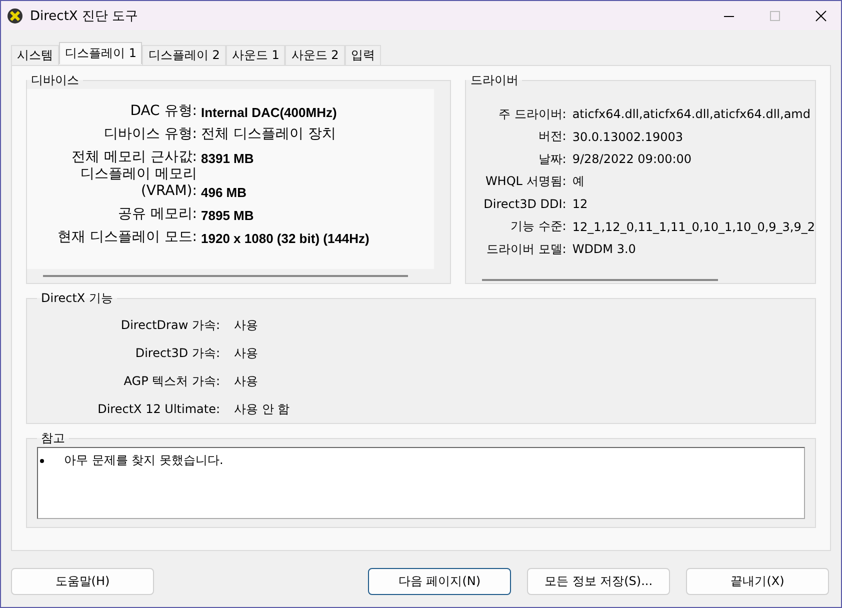 This screenshot has height=608, width=842. What do you see at coordinates (362, 55) in the screenshot?
I see `tab: 입력` at bounding box center [362, 55].